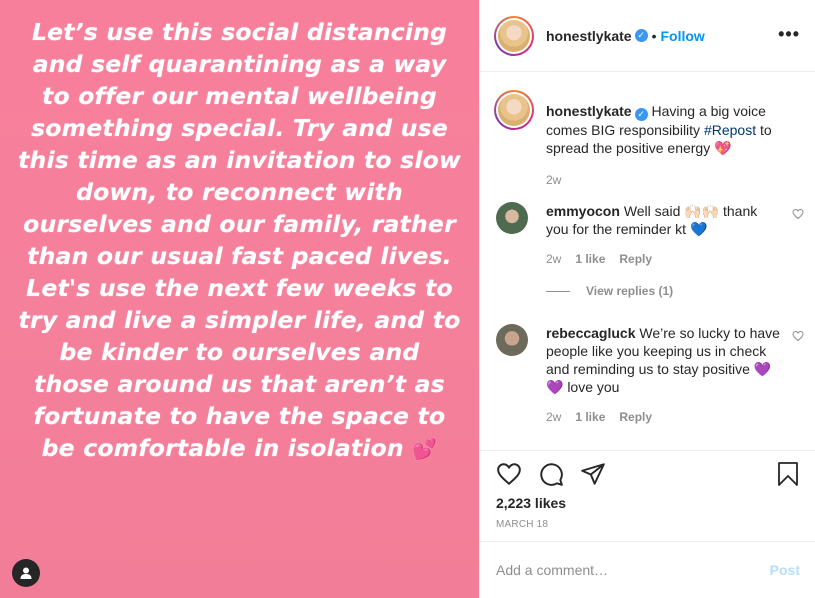 Image resolution: width=815 pixels, height=598 pixels. What do you see at coordinates (509, 474) in the screenshot?
I see `like-heart-icon` at bounding box center [509, 474].